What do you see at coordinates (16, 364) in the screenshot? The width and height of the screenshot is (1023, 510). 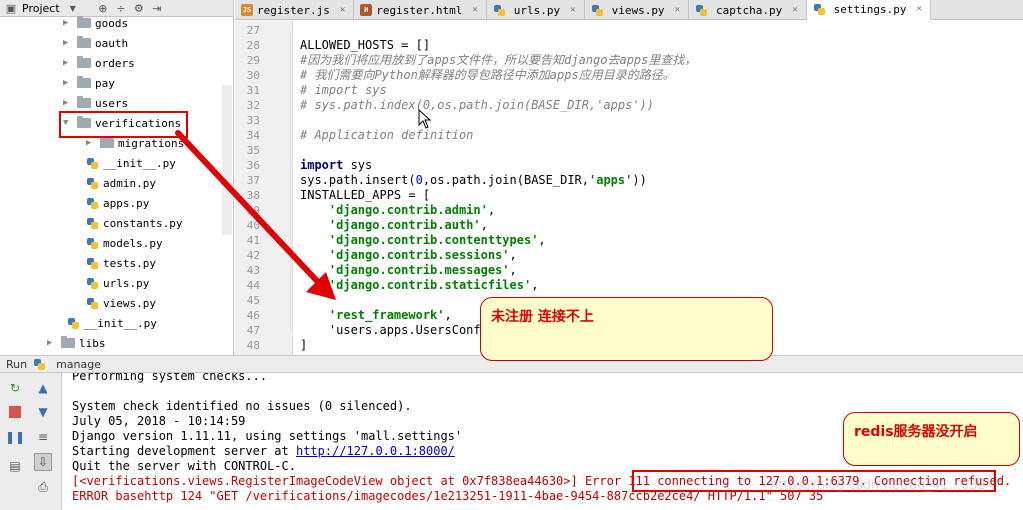 I see `run-tab-label: Run` at bounding box center [16, 364].